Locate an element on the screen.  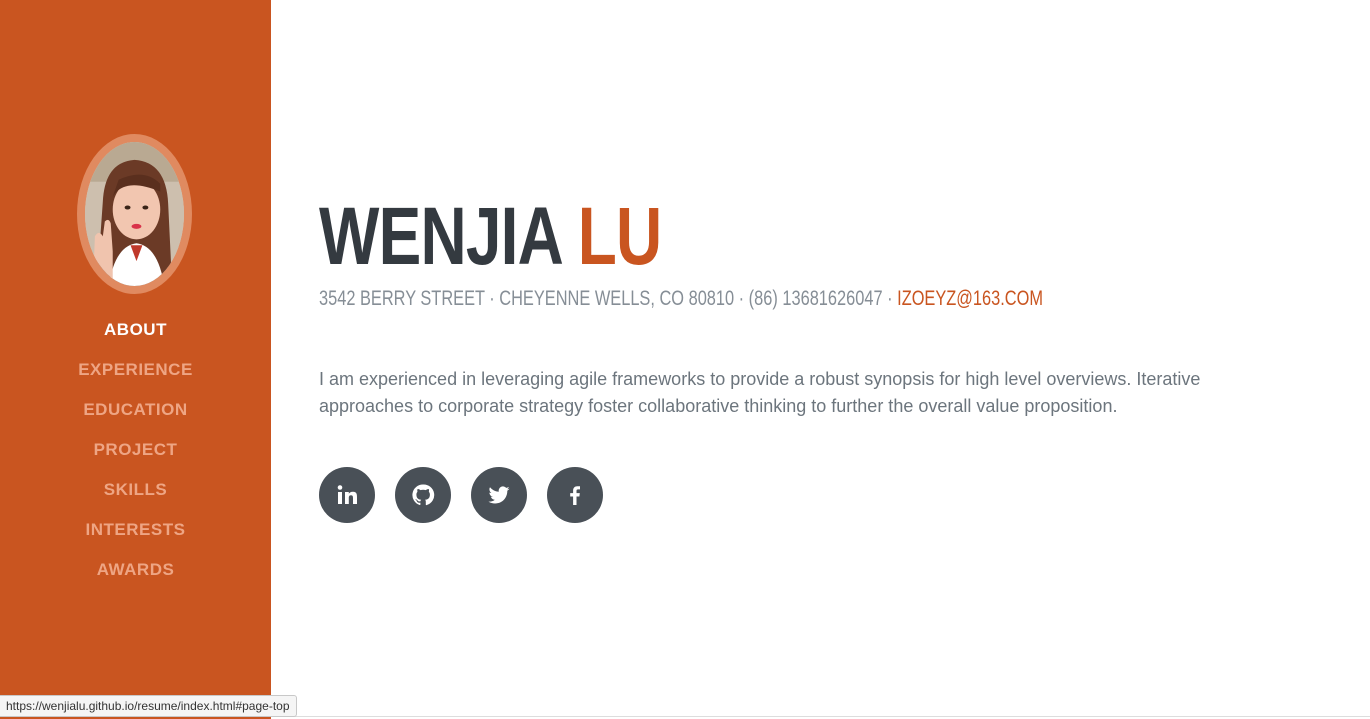
nav-link-skills: SKILLS is located at coordinates (135, 490).